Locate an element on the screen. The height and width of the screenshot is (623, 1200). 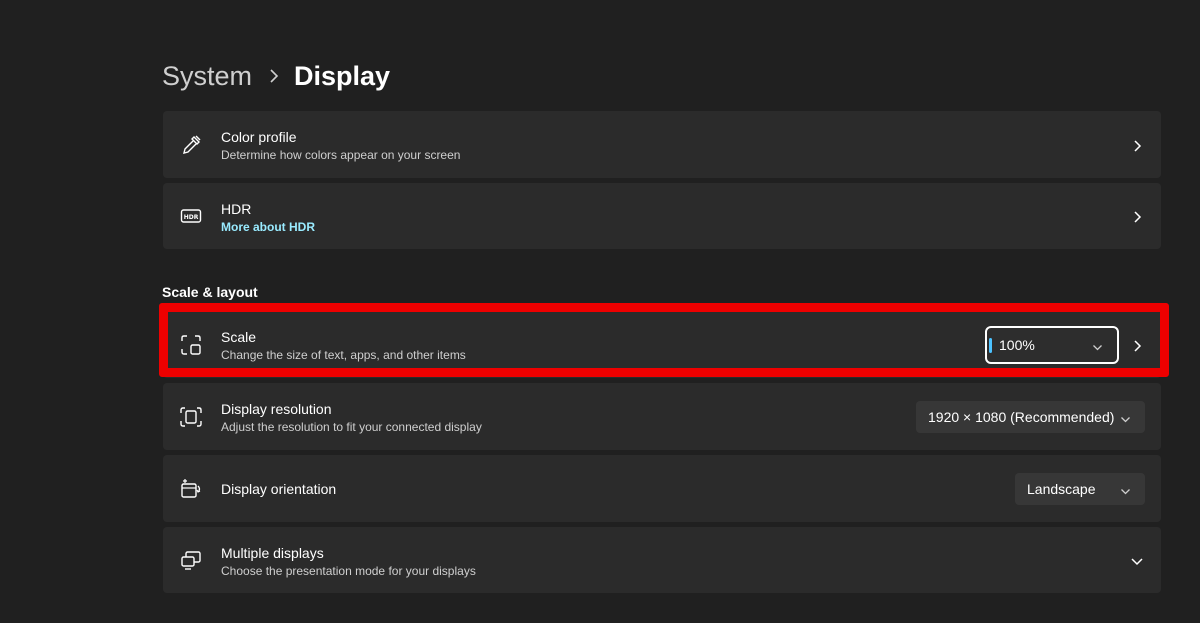
svg-text: HDR is located at coordinates (191, 217).